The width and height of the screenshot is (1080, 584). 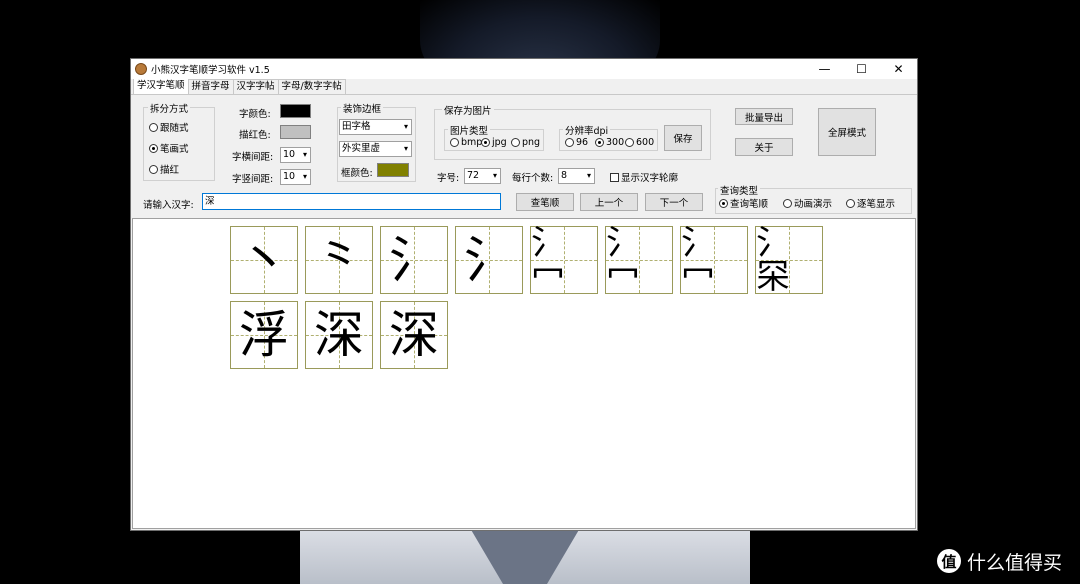 What do you see at coordinates (723, 203) in the screenshot?
I see `radio-query-order-dot` at bounding box center [723, 203].